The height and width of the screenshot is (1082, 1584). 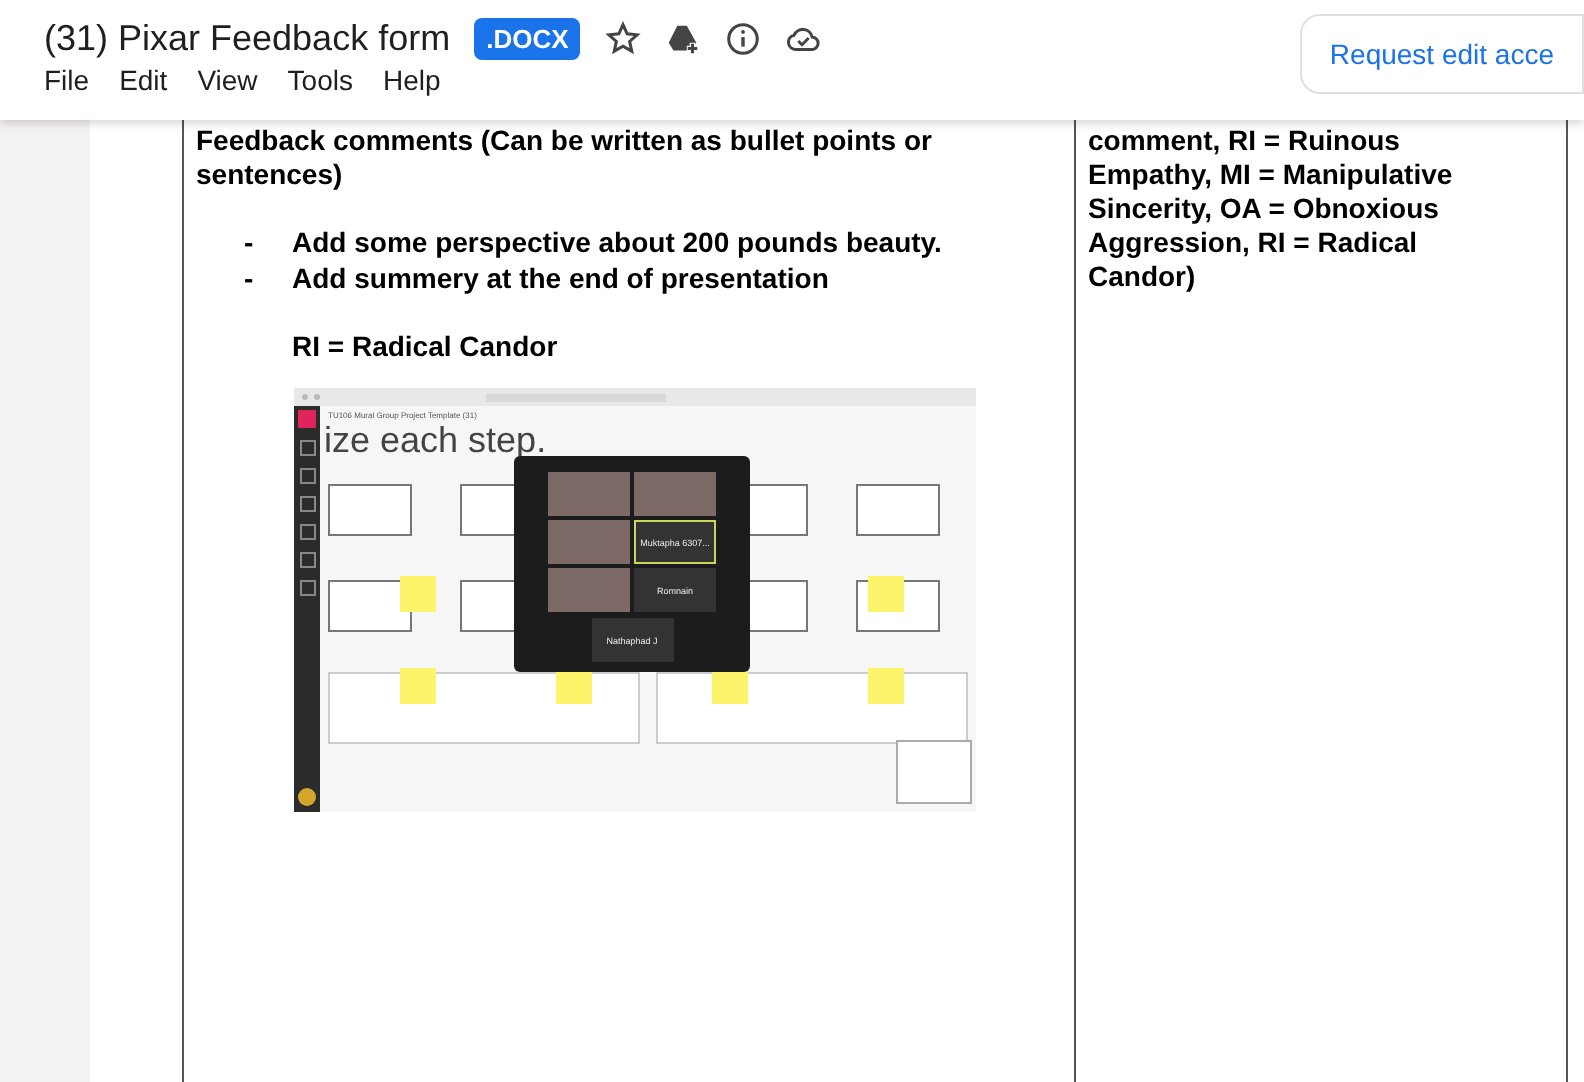 What do you see at coordinates (560, 279) in the screenshot?
I see `bullet-text: Add summery at the end of presentation` at bounding box center [560, 279].